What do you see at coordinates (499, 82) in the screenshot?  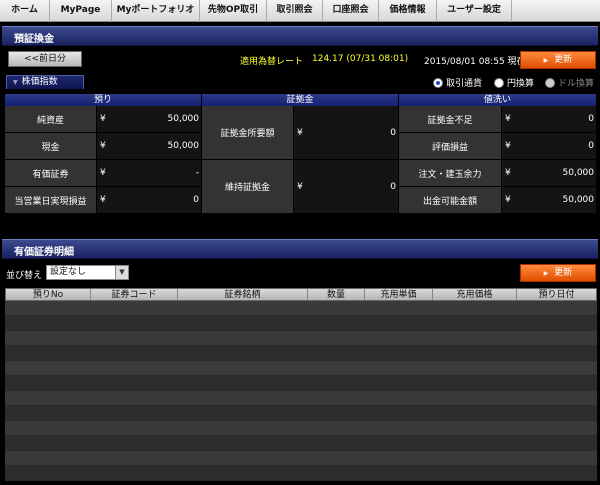 I see `radio-icon` at bounding box center [499, 82].